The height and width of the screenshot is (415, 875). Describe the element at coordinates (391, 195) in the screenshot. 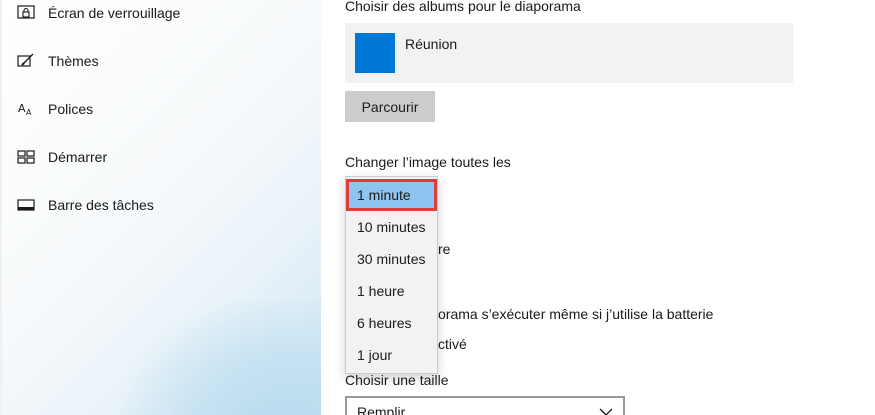

I see `dropdown-option-1-minute: 1 minute` at that location.